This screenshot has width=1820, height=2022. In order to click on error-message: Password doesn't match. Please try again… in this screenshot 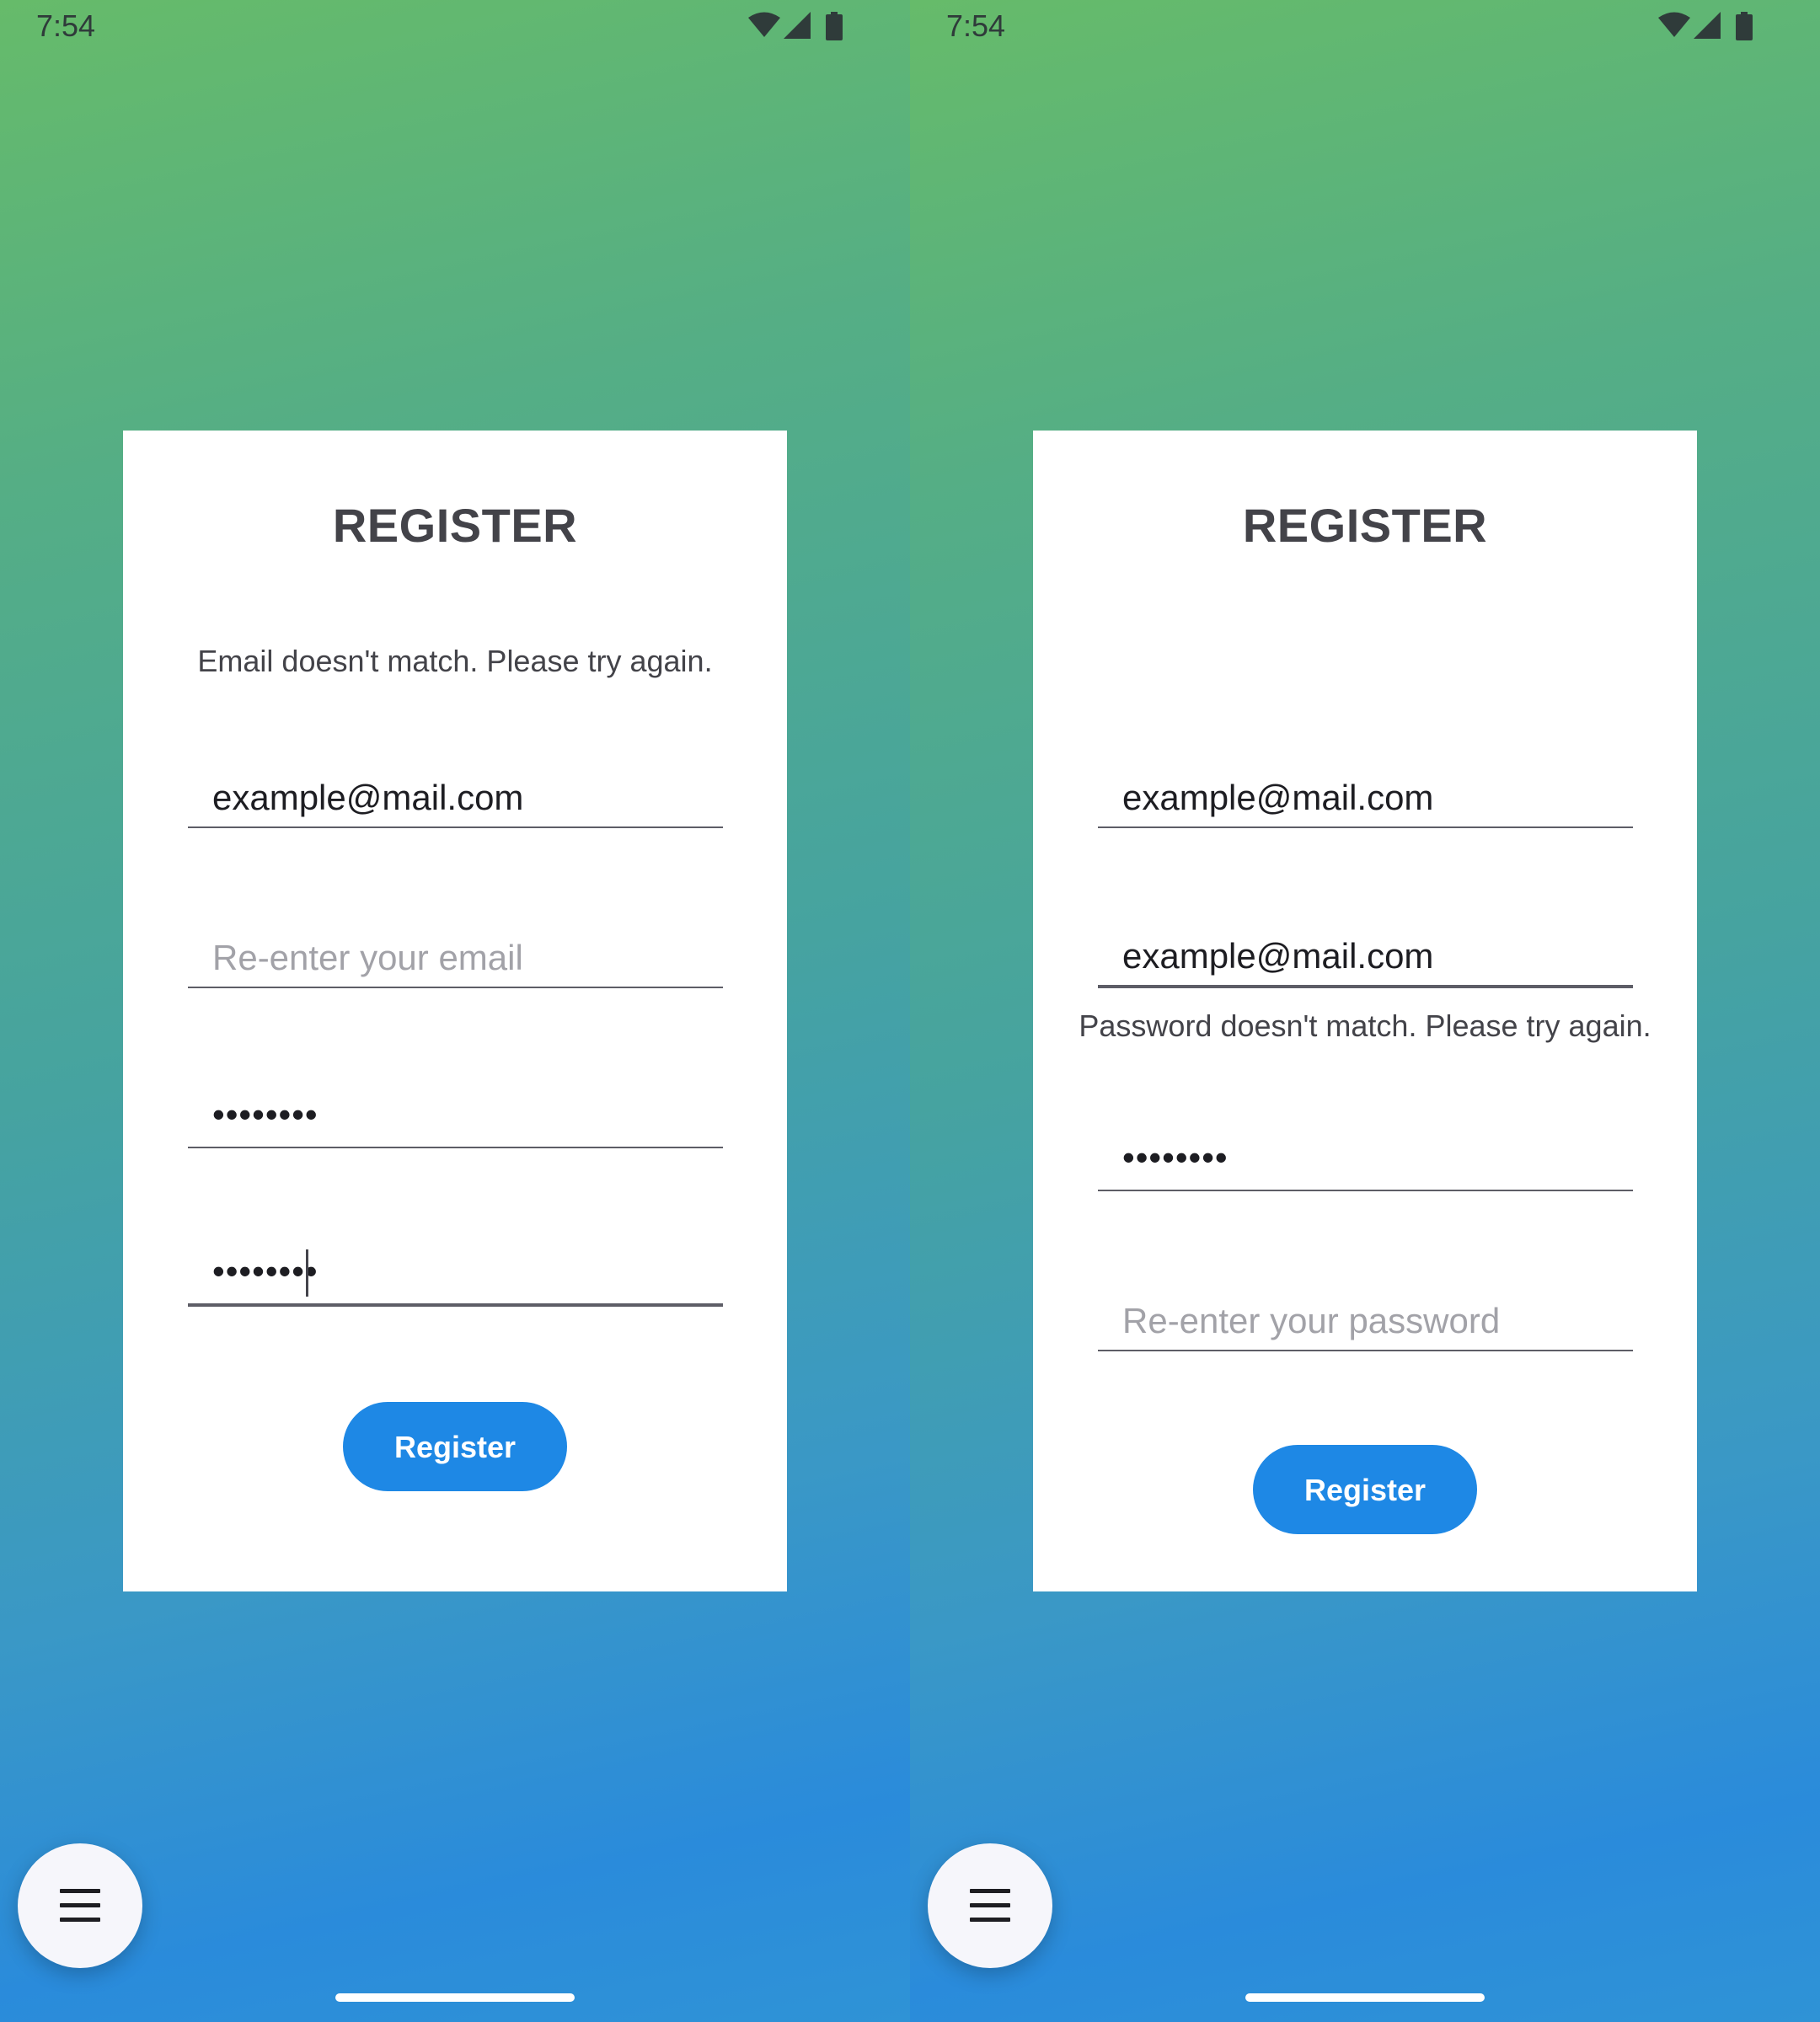, I will do `click(1365, 1025)`.